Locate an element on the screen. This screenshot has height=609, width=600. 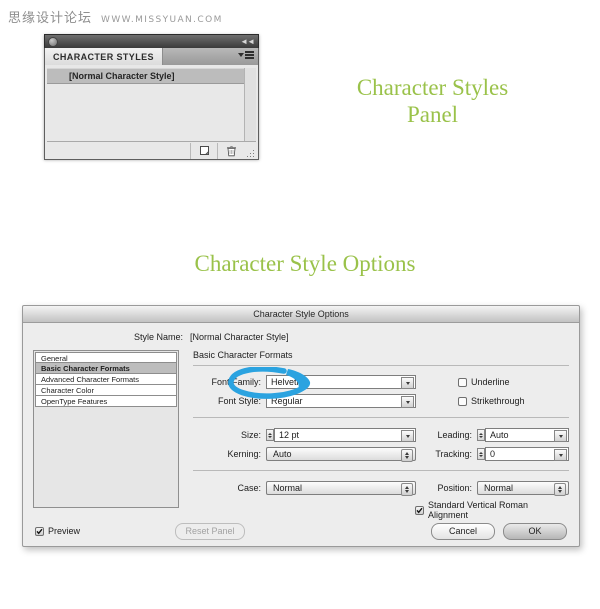
font-style-input: Regular is located at coordinates (341, 401).